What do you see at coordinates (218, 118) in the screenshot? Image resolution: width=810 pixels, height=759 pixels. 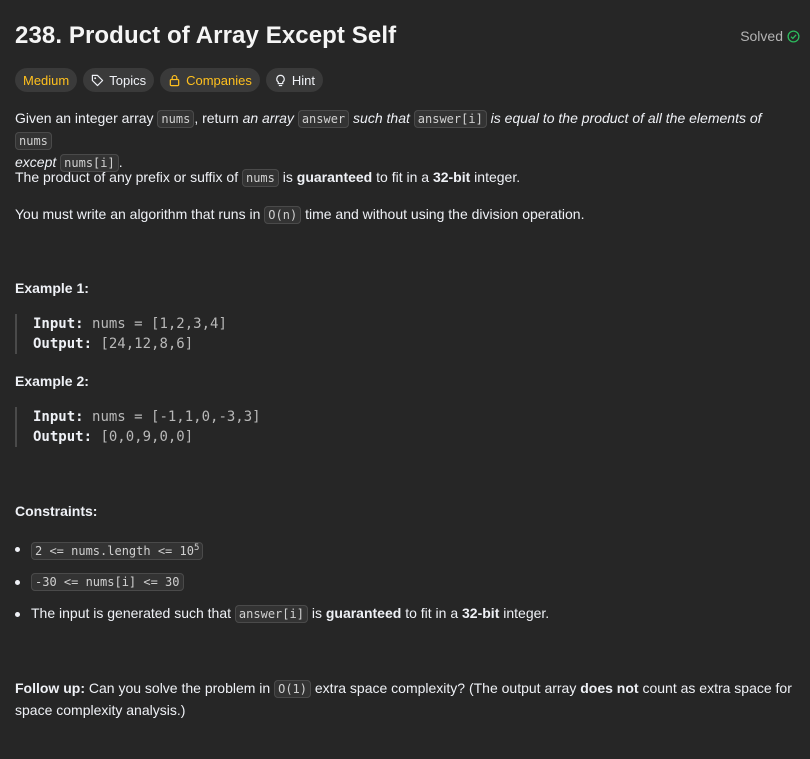 I see `text: , return` at bounding box center [218, 118].